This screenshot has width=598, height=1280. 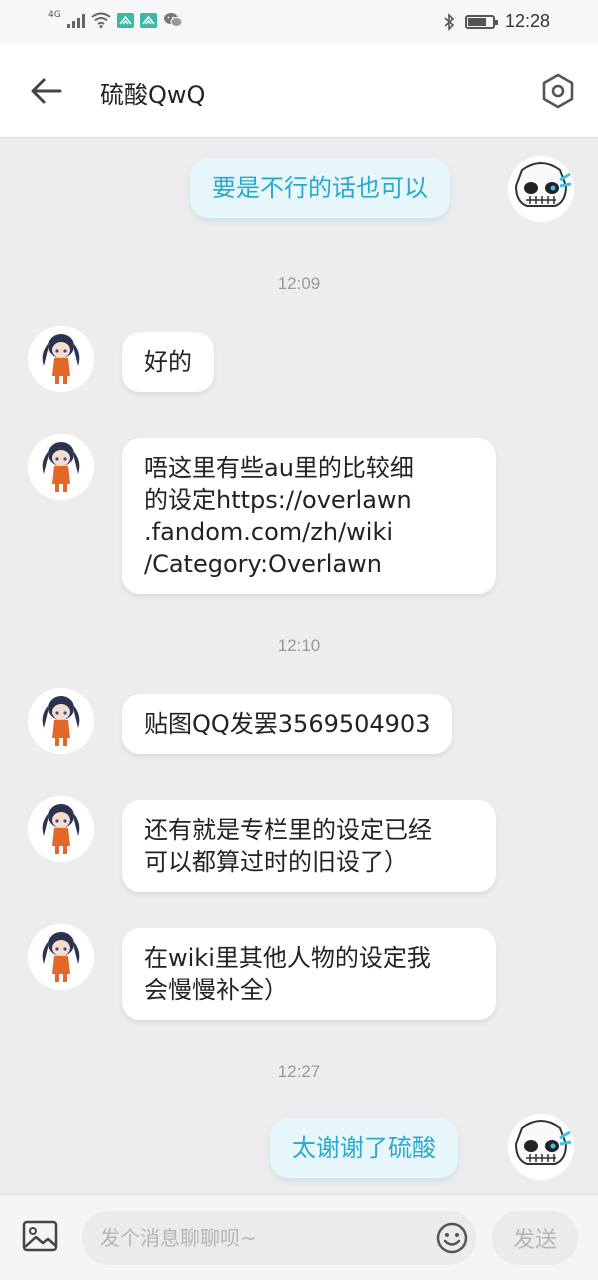 I want to click on chat-title: 硫酸QwQ, so click(x=153, y=95).